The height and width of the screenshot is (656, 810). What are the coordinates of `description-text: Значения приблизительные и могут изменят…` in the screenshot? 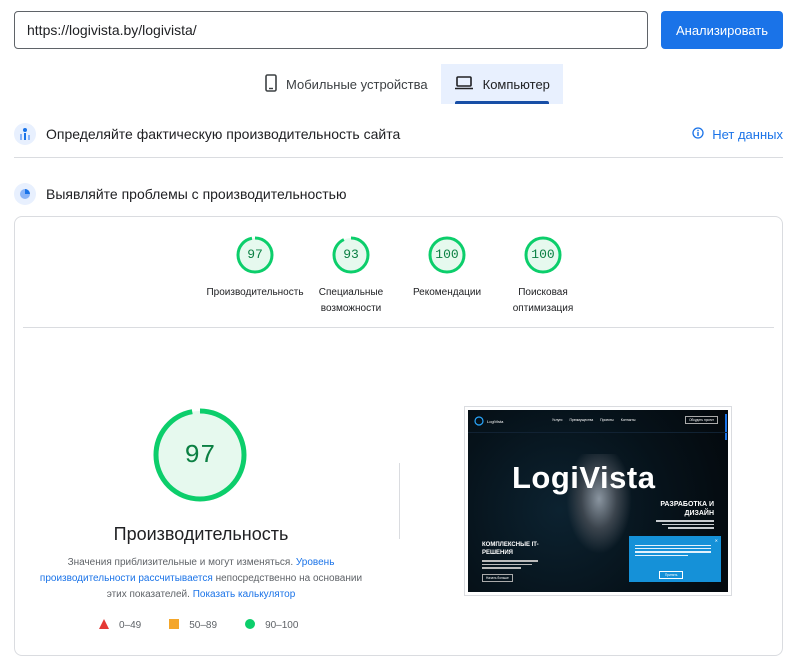 It's located at (181, 562).